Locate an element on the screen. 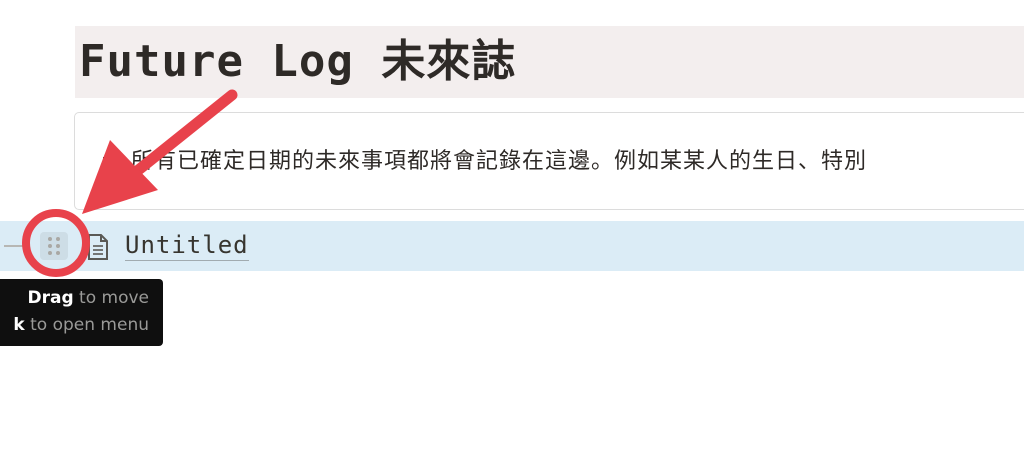  tooltip-key-click: k is located at coordinates (19, 325).